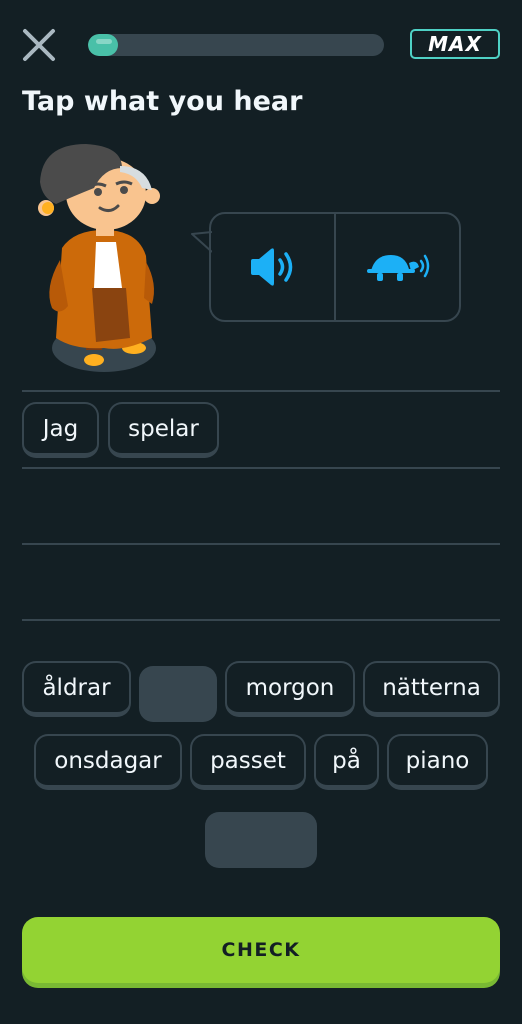  I want to click on progress-fill, so click(103, 45).